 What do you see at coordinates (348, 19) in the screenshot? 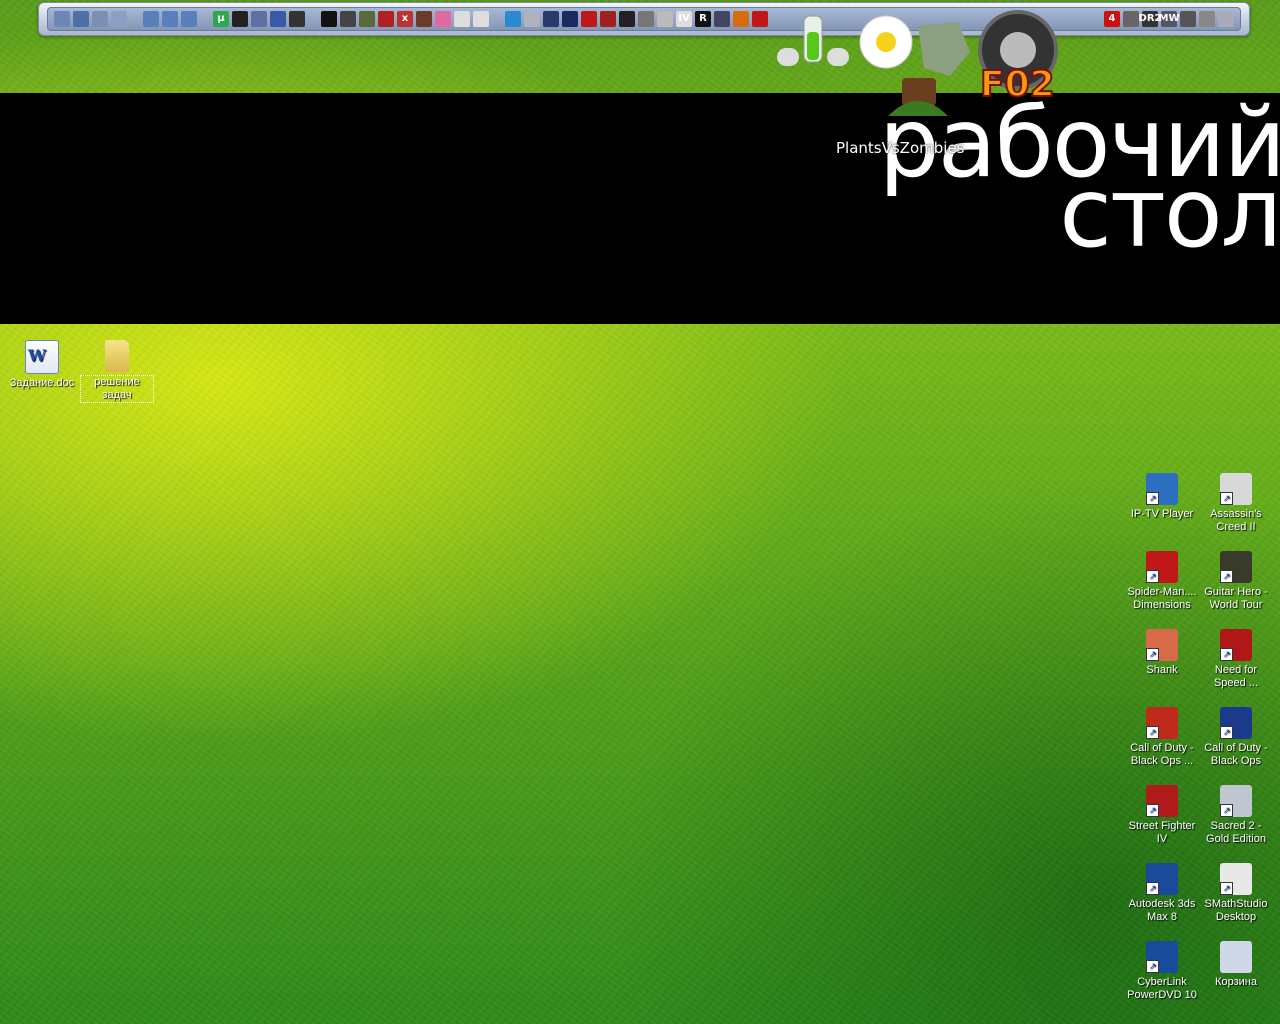
I see `car-icon` at bounding box center [348, 19].